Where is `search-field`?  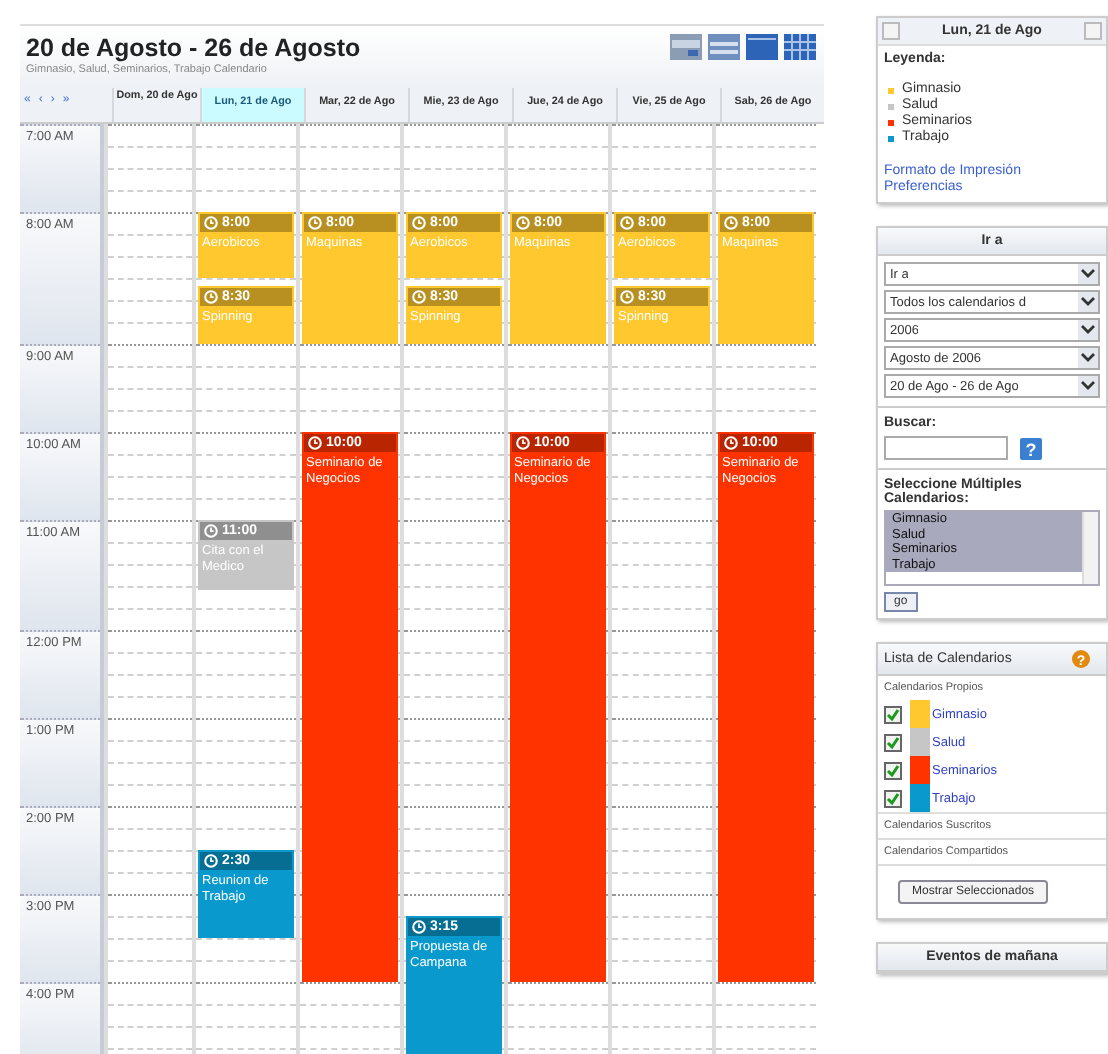 search-field is located at coordinates (946, 448).